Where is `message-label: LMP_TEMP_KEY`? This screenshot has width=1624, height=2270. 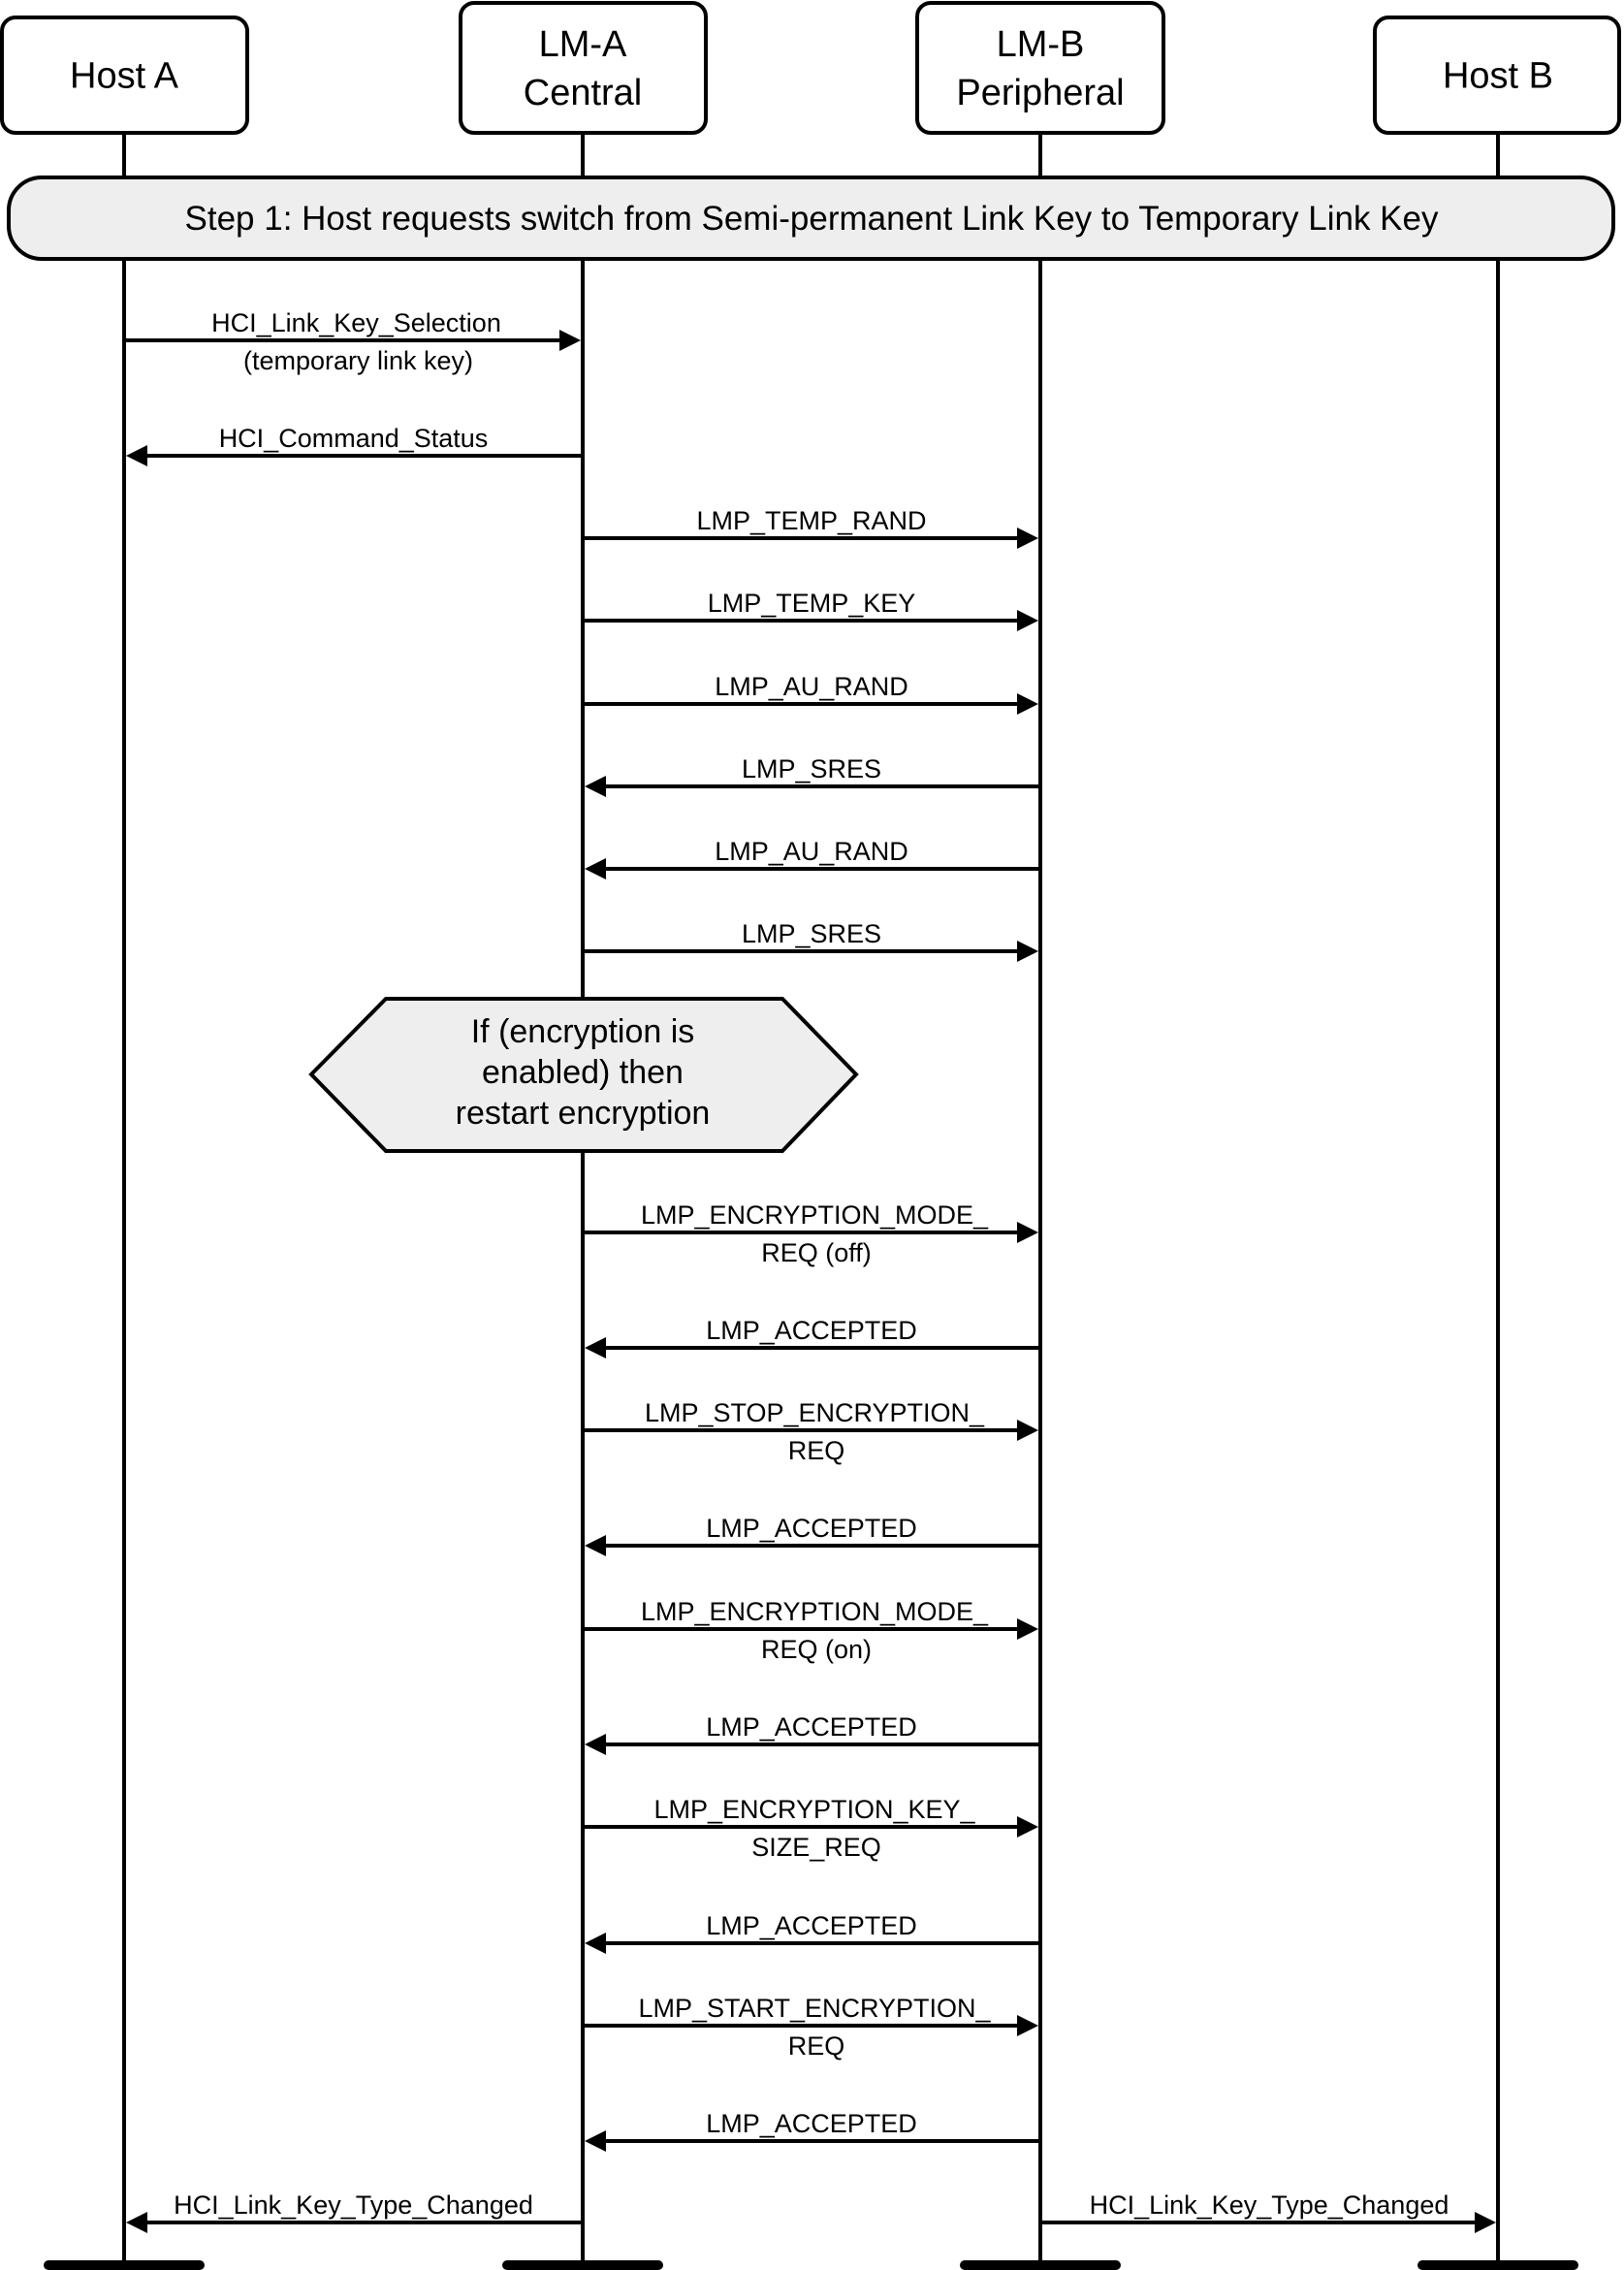
message-label: LMP_TEMP_KEY is located at coordinates (812, 603).